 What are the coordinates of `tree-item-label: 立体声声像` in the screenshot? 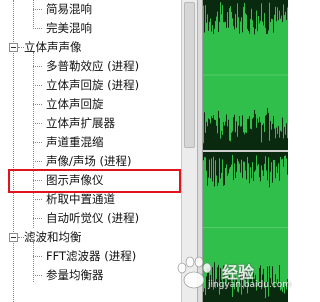 It's located at (53, 47).